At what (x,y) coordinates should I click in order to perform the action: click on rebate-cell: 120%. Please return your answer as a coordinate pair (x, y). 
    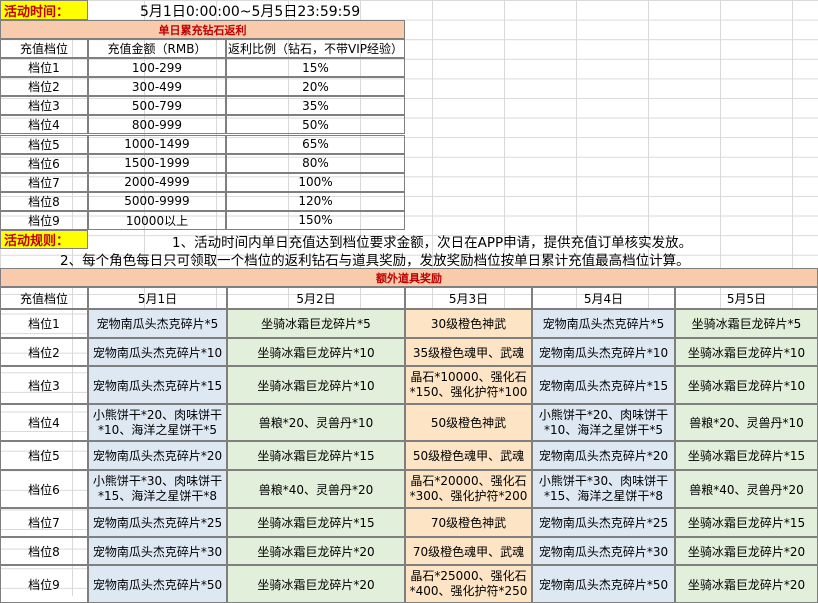
    Looking at the image, I should click on (315, 201).